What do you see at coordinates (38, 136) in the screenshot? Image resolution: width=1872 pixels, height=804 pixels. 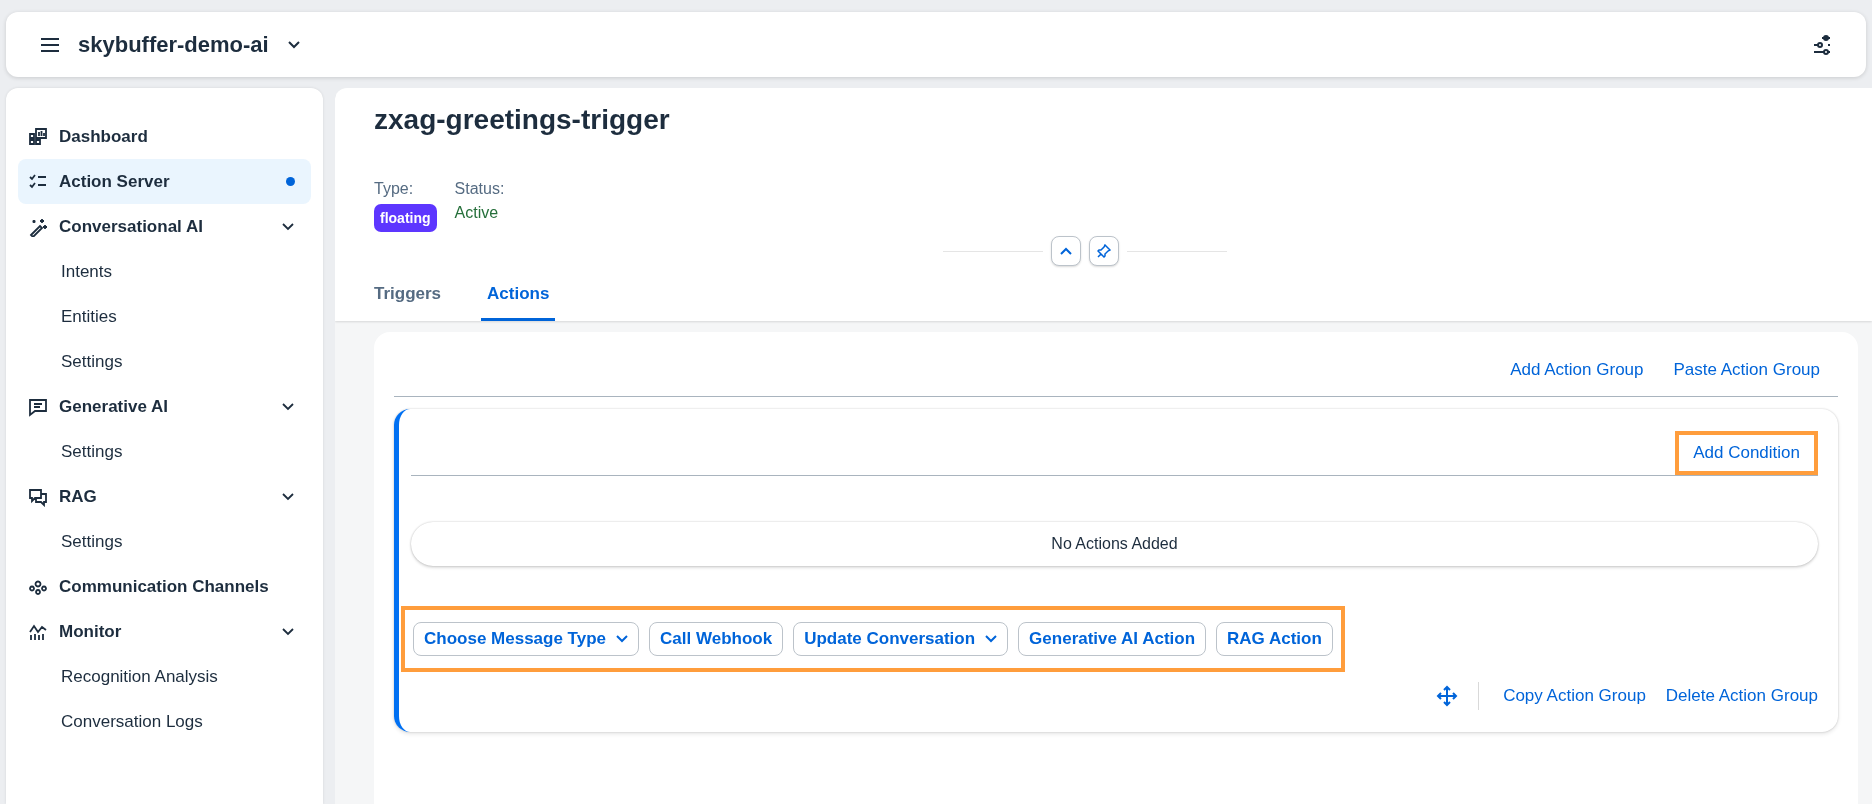 I see `dashboard-icon` at bounding box center [38, 136].